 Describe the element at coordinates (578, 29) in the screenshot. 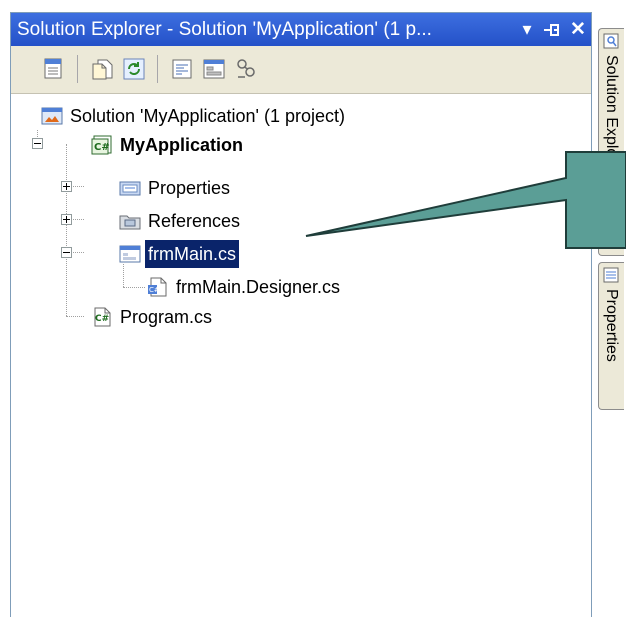

I see `close-icon: ✕` at that location.